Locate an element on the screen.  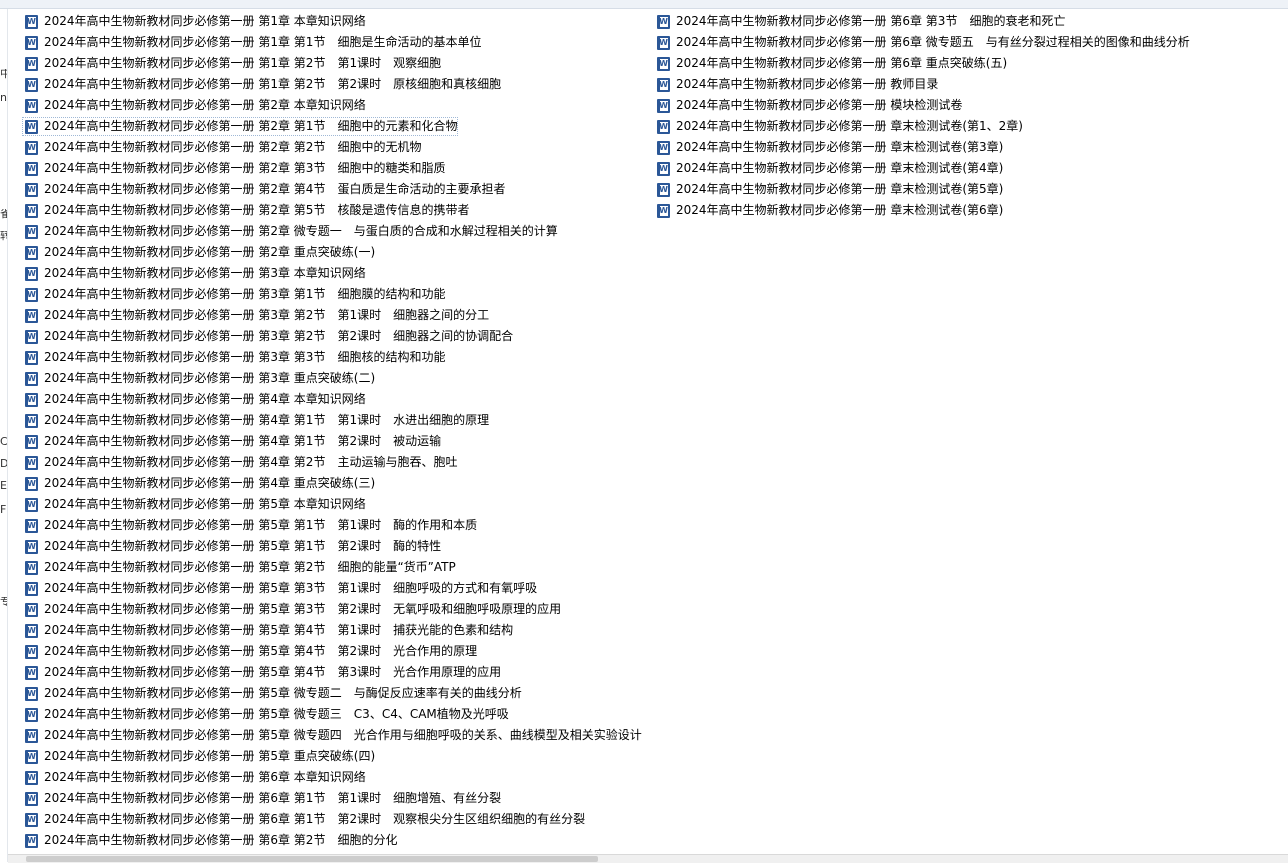
file-item: 2024年高中生物新教材同步必修第一册 章末检测试卷(第3章) is located at coordinates (934, 147).